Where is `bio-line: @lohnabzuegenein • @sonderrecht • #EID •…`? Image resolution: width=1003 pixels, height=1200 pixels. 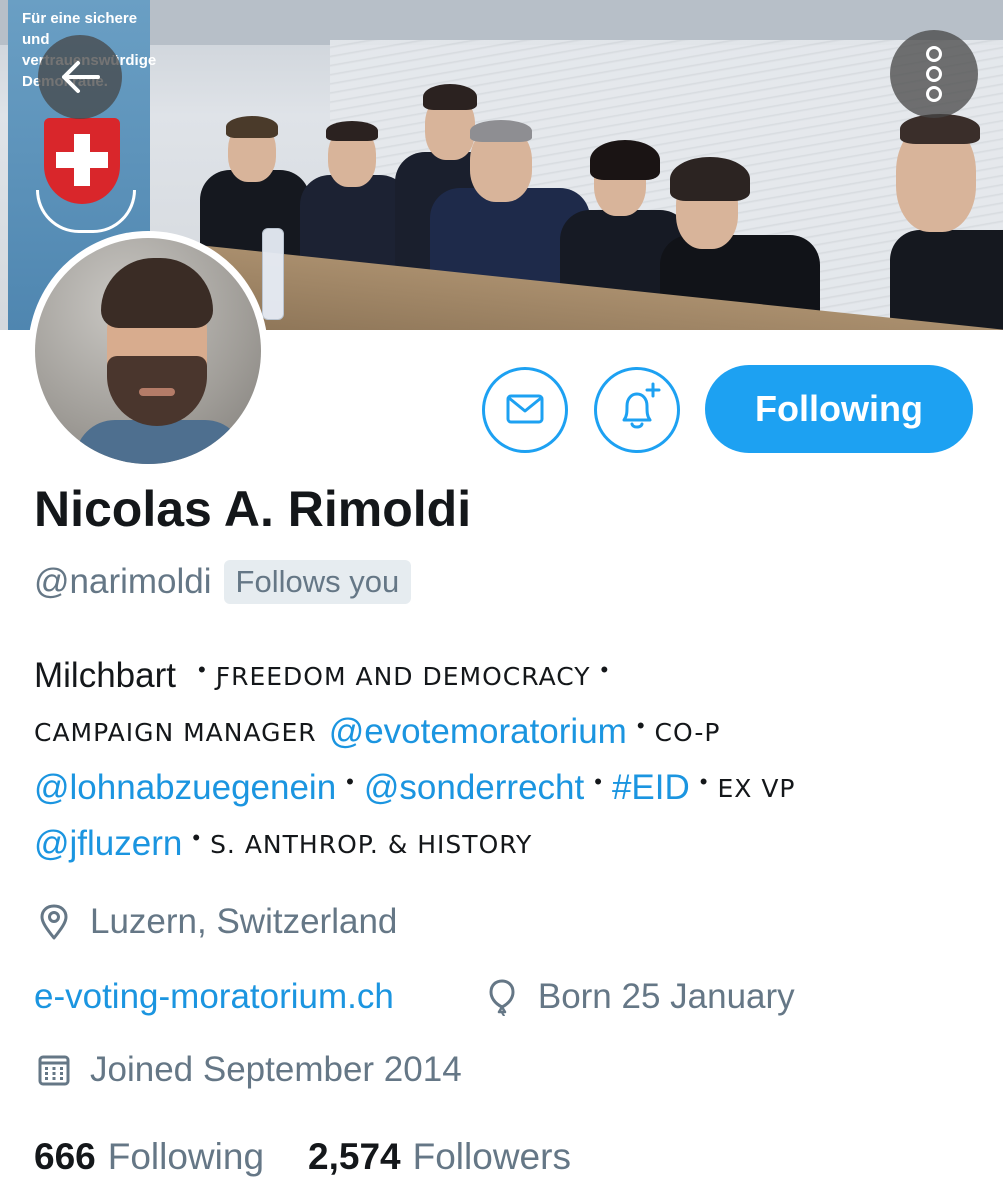 bio-line: @lohnabzuegenein • @sonderrecht • #EID •… is located at coordinates (509, 788).